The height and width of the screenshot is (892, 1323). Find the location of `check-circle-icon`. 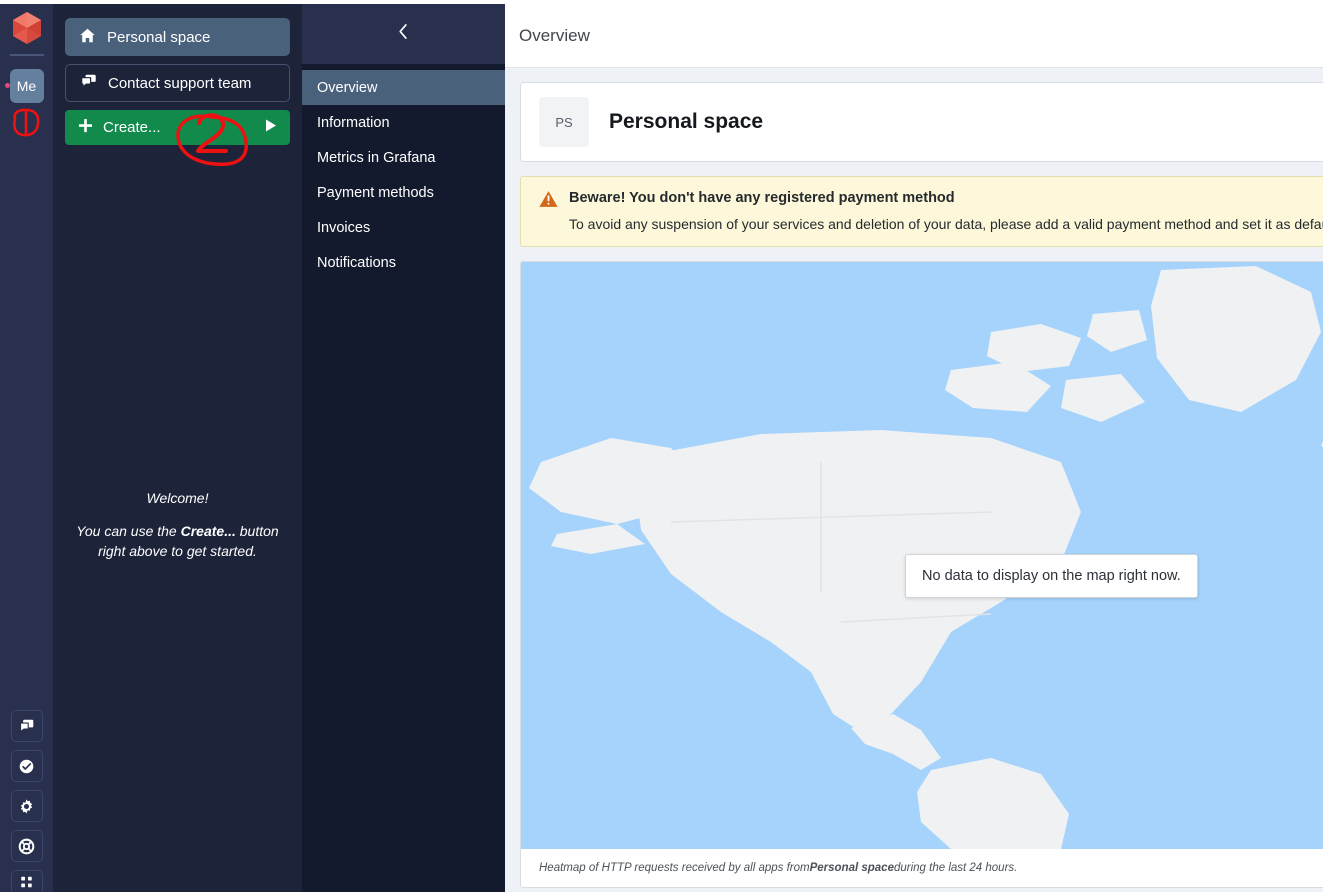

check-circle-icon is located at coordinates (26, 766).